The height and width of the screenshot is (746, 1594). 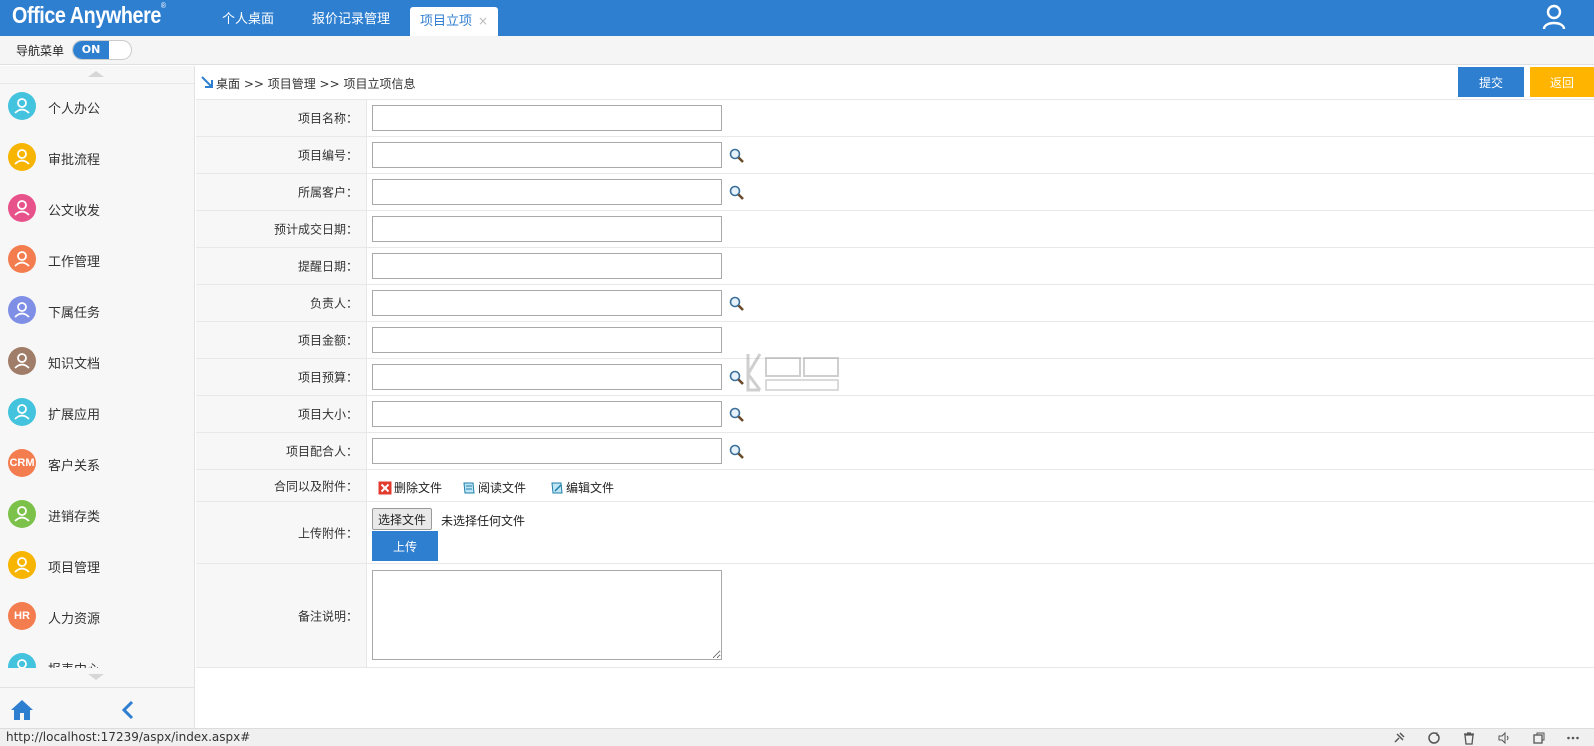 I want to click on more-icon, so click(x=1573, y=738).